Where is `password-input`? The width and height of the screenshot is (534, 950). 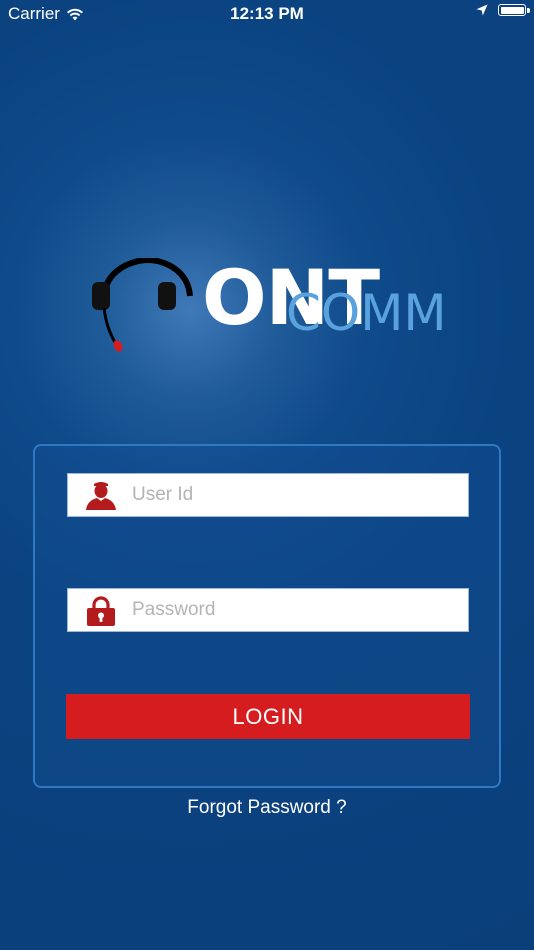 password-input is located at coordinates (297, 610).